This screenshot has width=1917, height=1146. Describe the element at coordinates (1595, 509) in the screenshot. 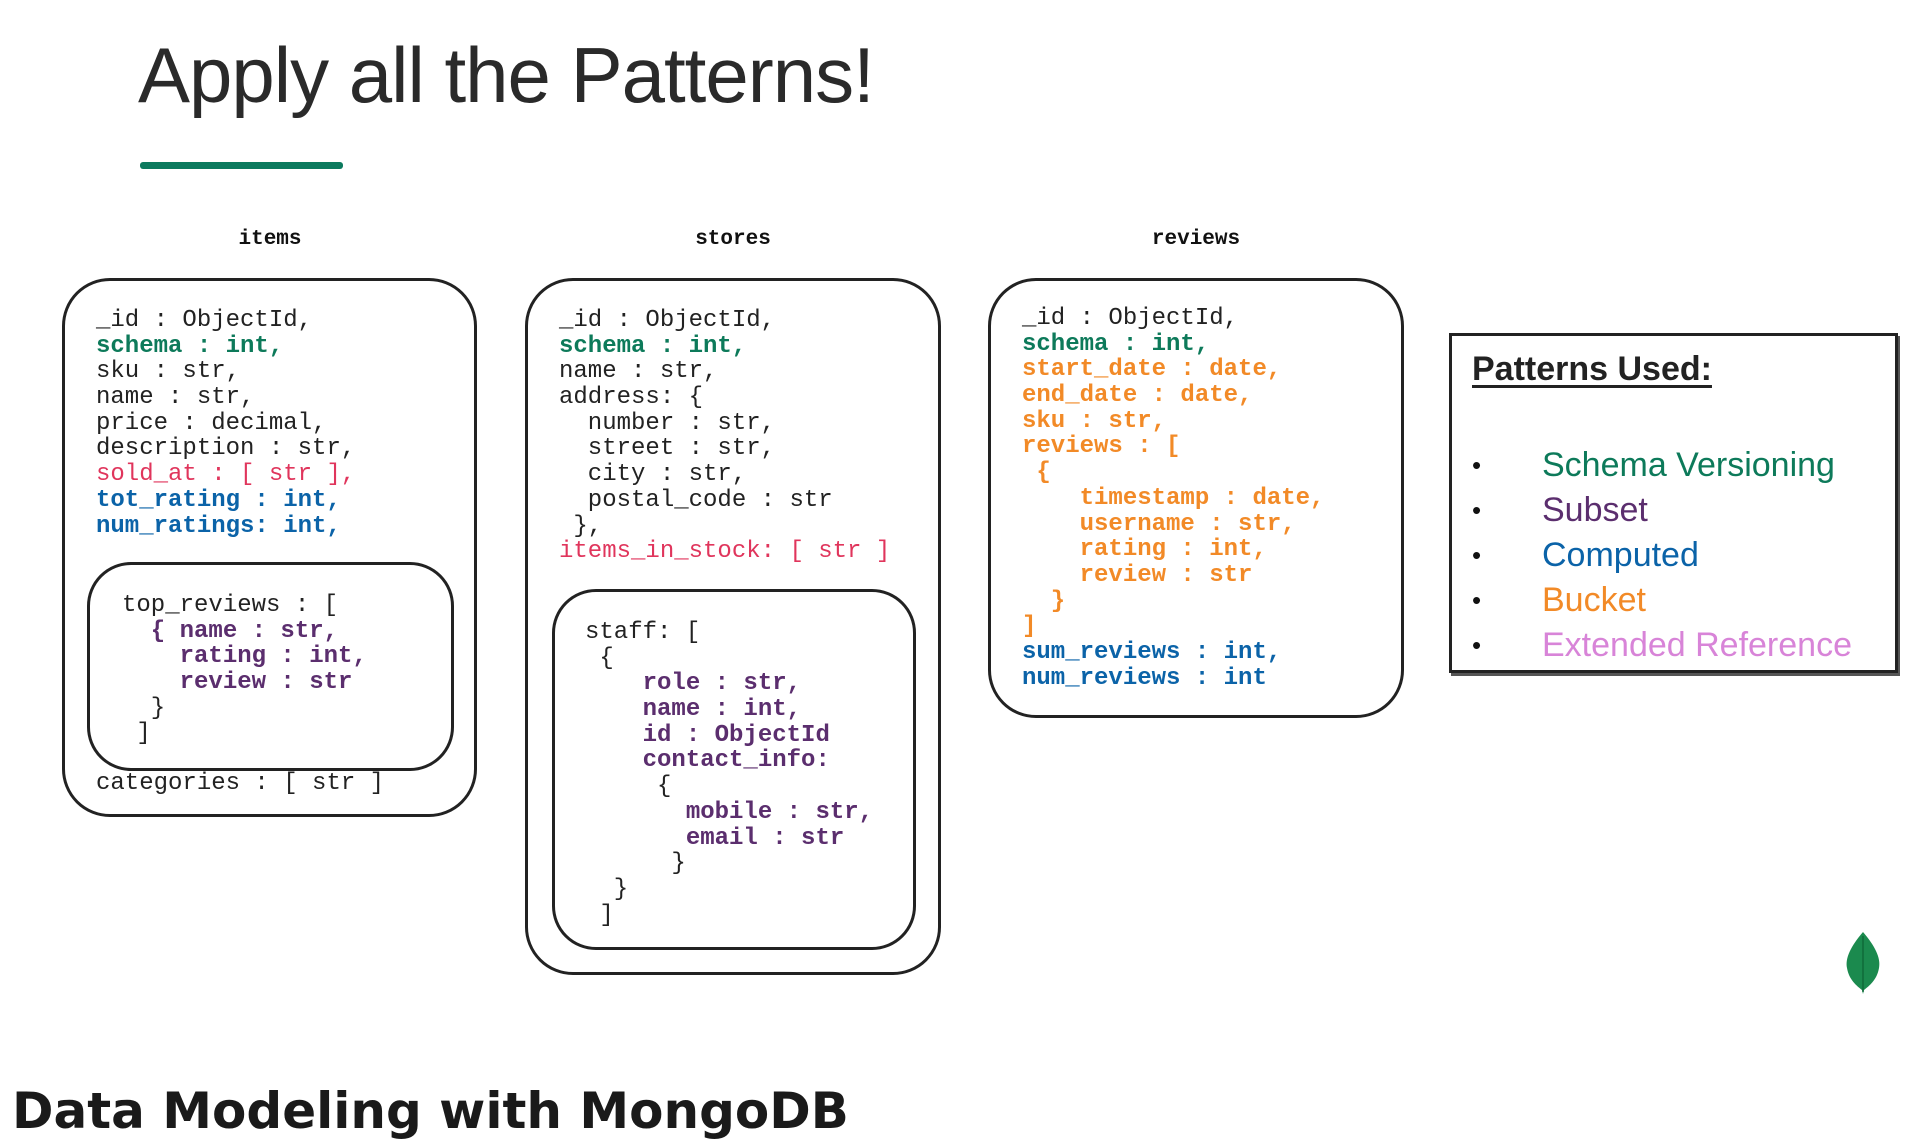

I see `legend-item-label: Subset` at that location.